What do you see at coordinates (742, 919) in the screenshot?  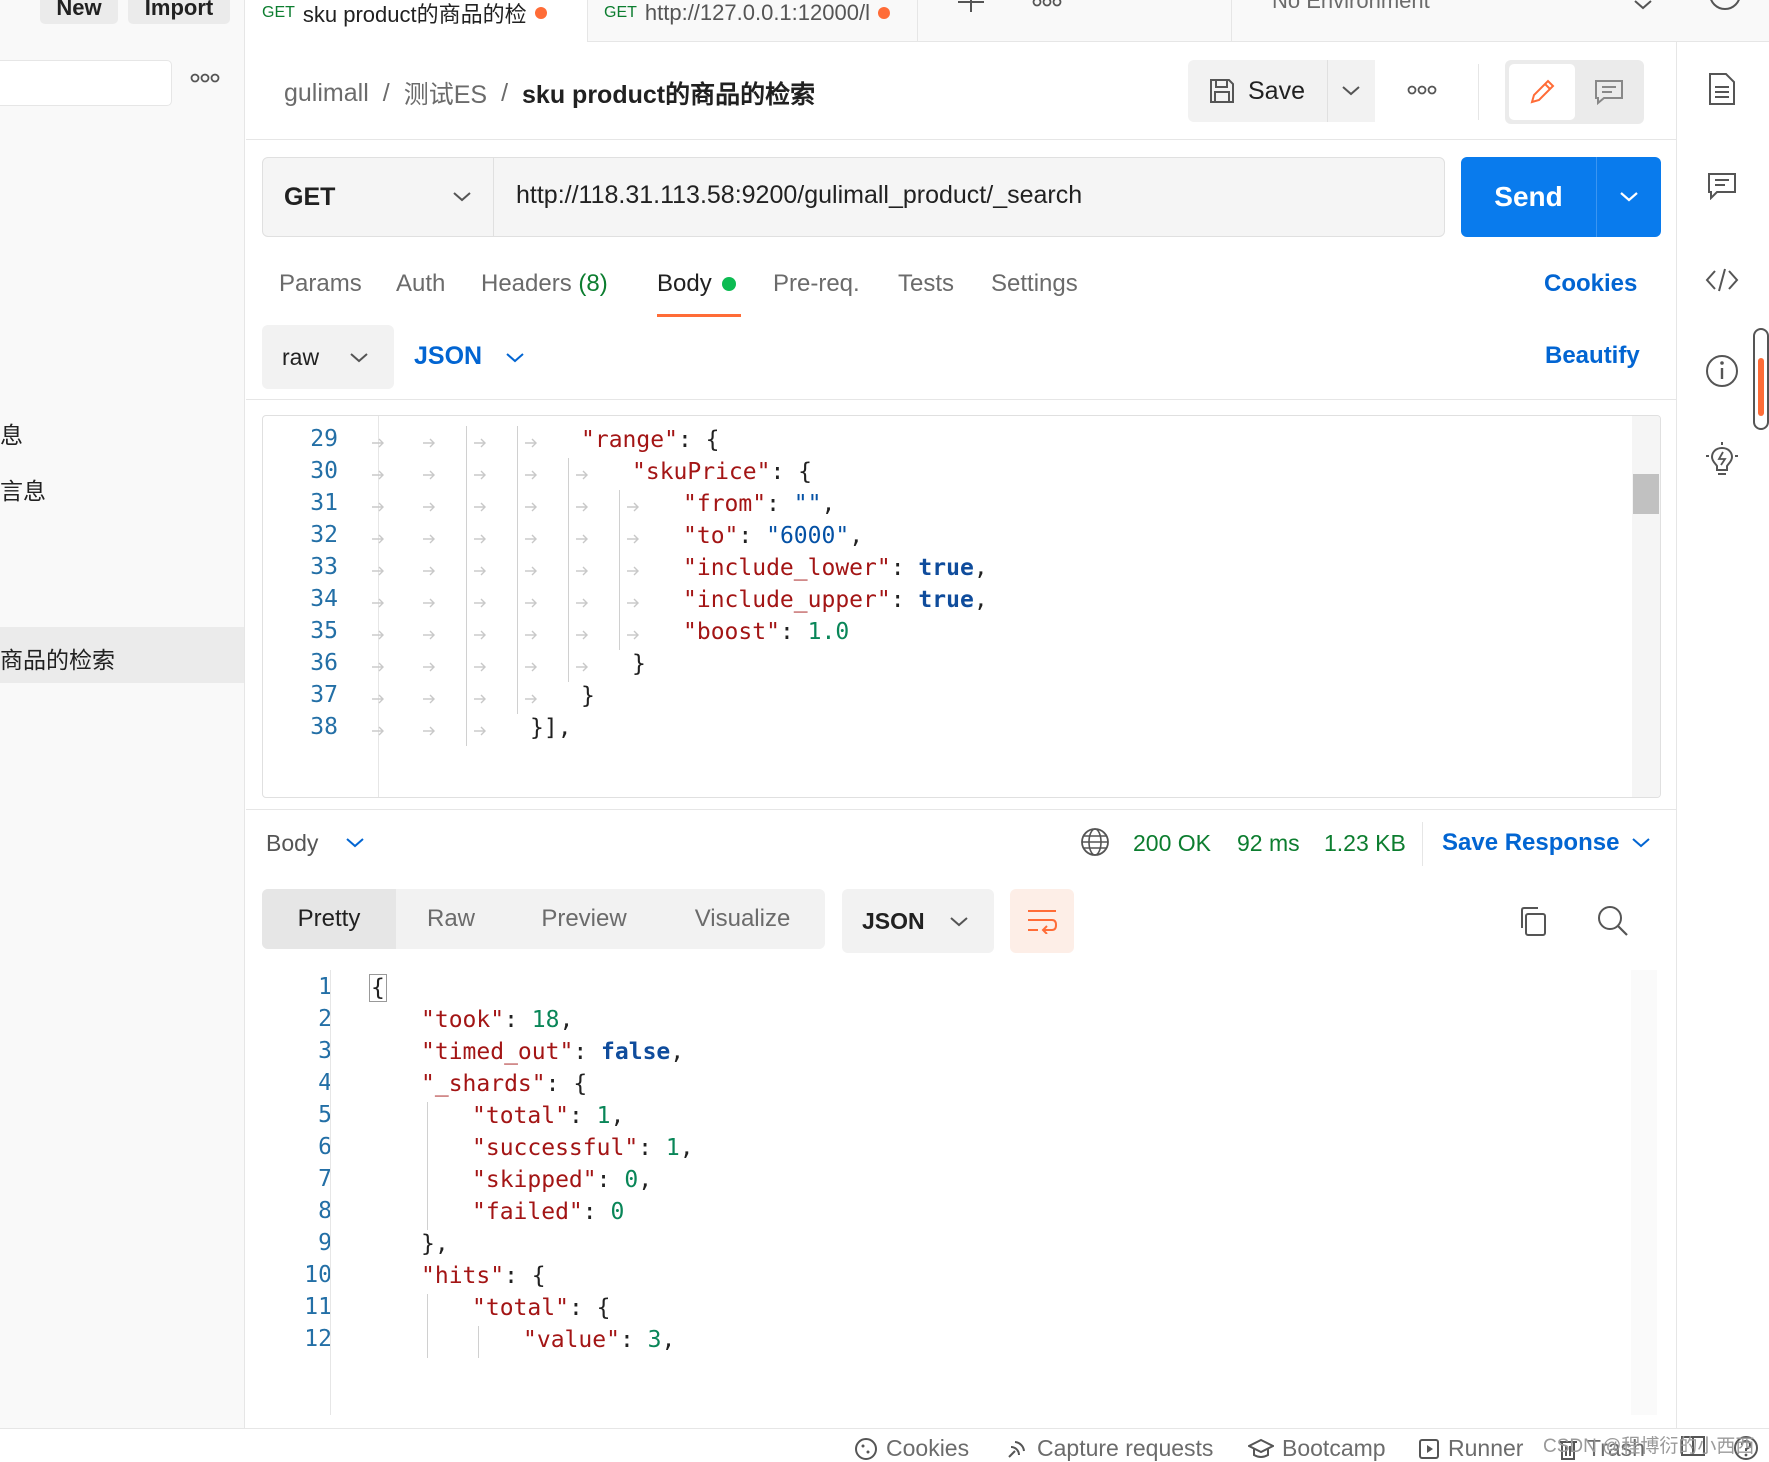 I see `tab-visualize: Visualize` at bounding box center [742, 919].